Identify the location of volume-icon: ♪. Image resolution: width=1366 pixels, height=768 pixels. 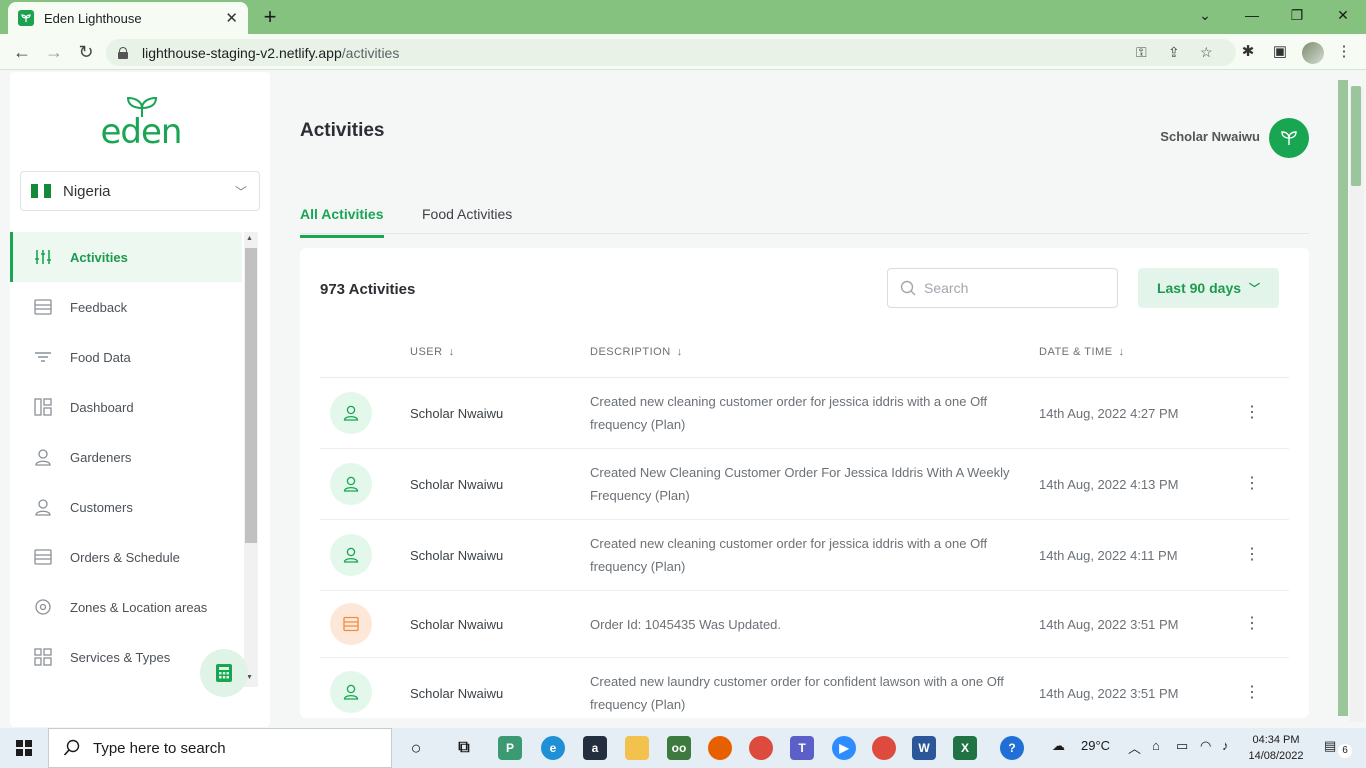
(1225, 745).